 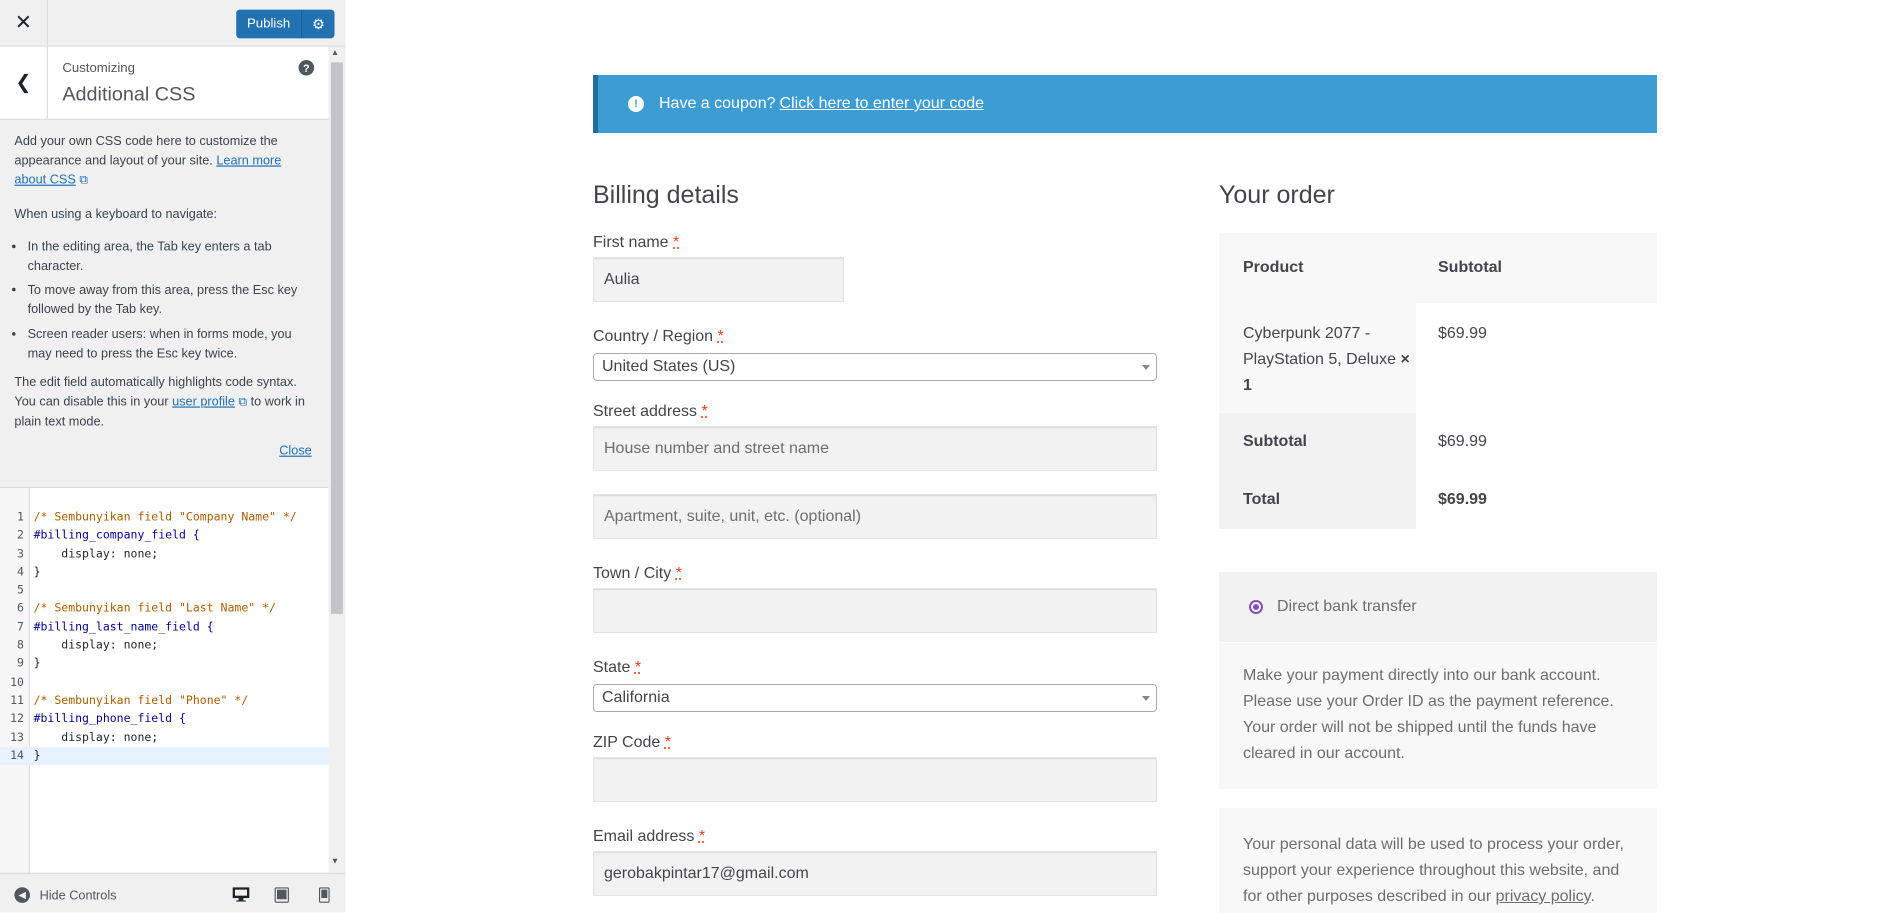 I want to click on code-text: #billing_last_name_field {, so click(x=123, y=627).